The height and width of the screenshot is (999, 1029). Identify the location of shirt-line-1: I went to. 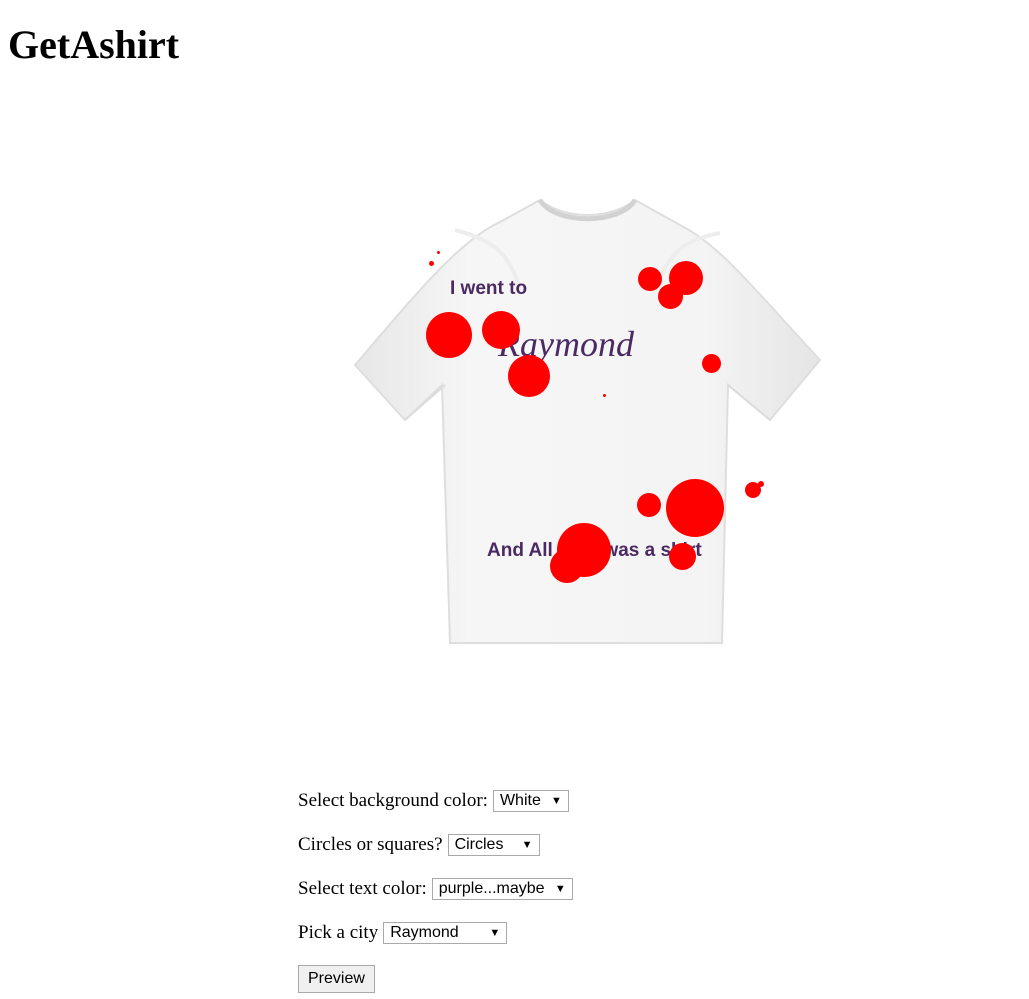
(489, 288).